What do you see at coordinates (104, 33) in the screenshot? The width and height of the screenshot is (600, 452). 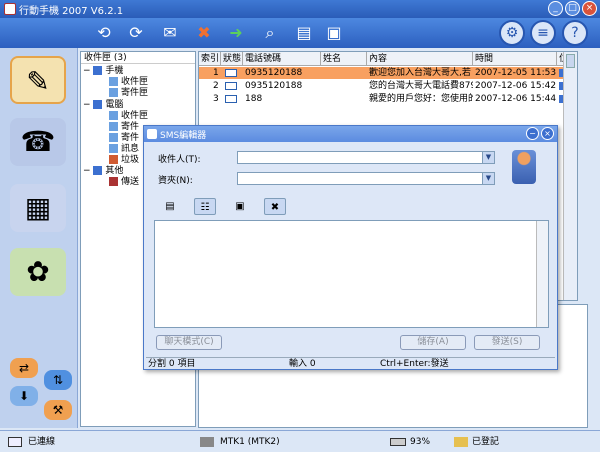 I see `sync-icon: ⟲` at bounding box center [104, 33].